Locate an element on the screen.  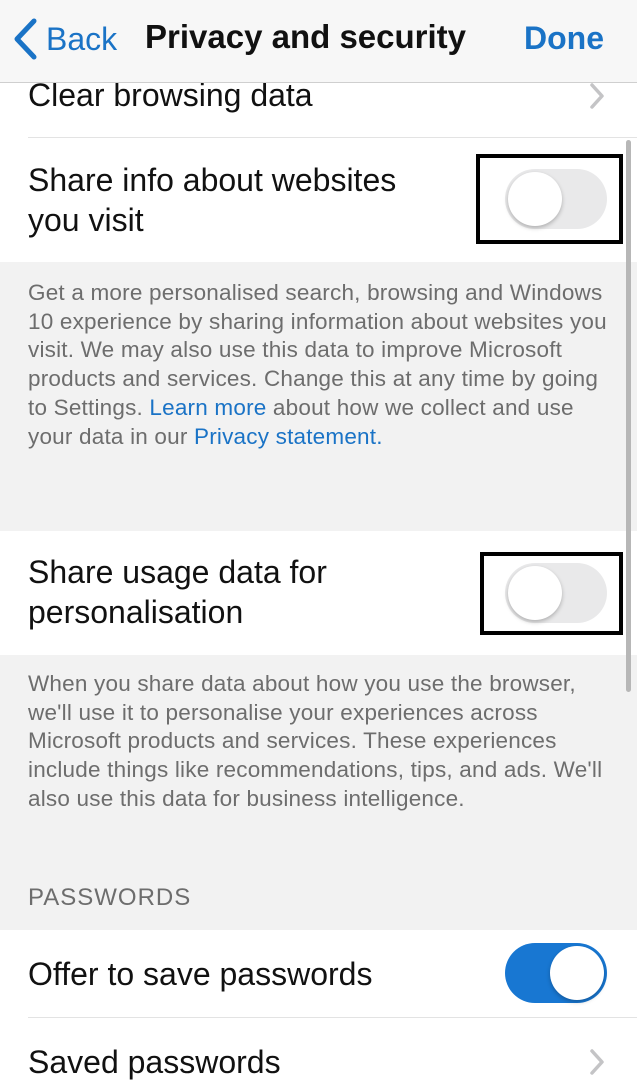
share-website-info-label-line2: you visit is located at coordinates (86, 220).